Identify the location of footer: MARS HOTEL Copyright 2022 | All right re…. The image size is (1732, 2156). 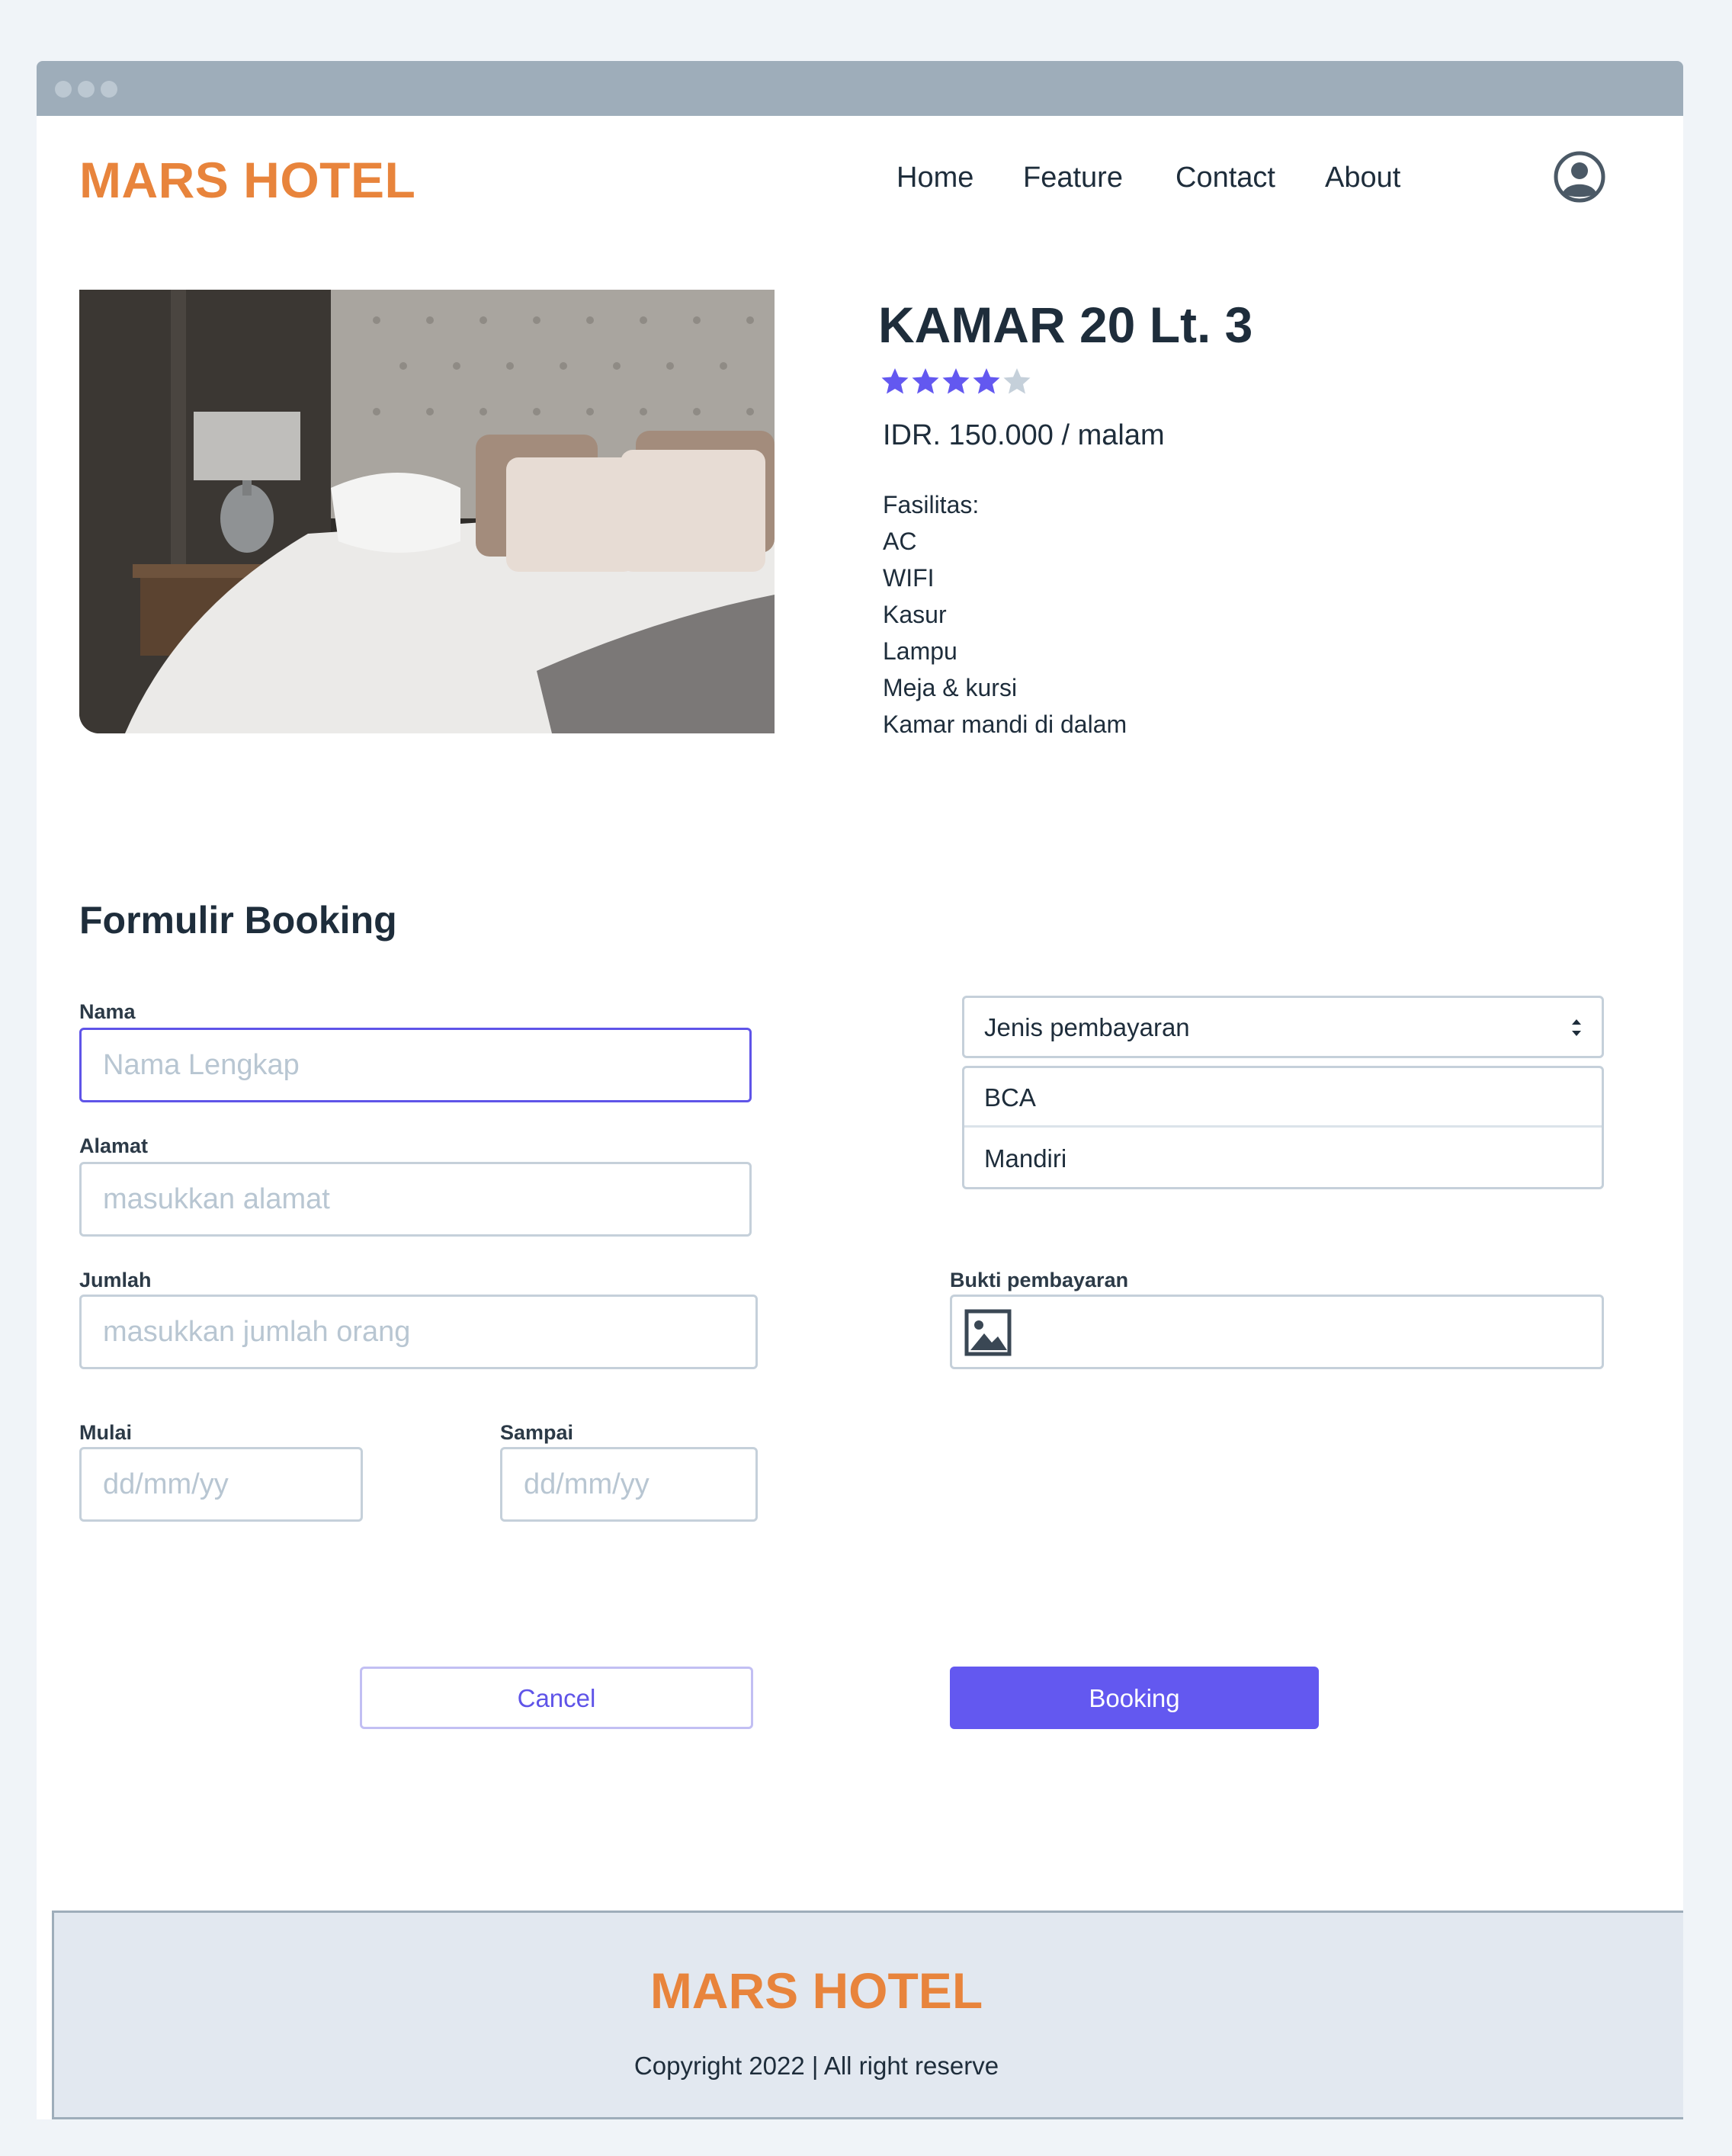
(867, 2015).